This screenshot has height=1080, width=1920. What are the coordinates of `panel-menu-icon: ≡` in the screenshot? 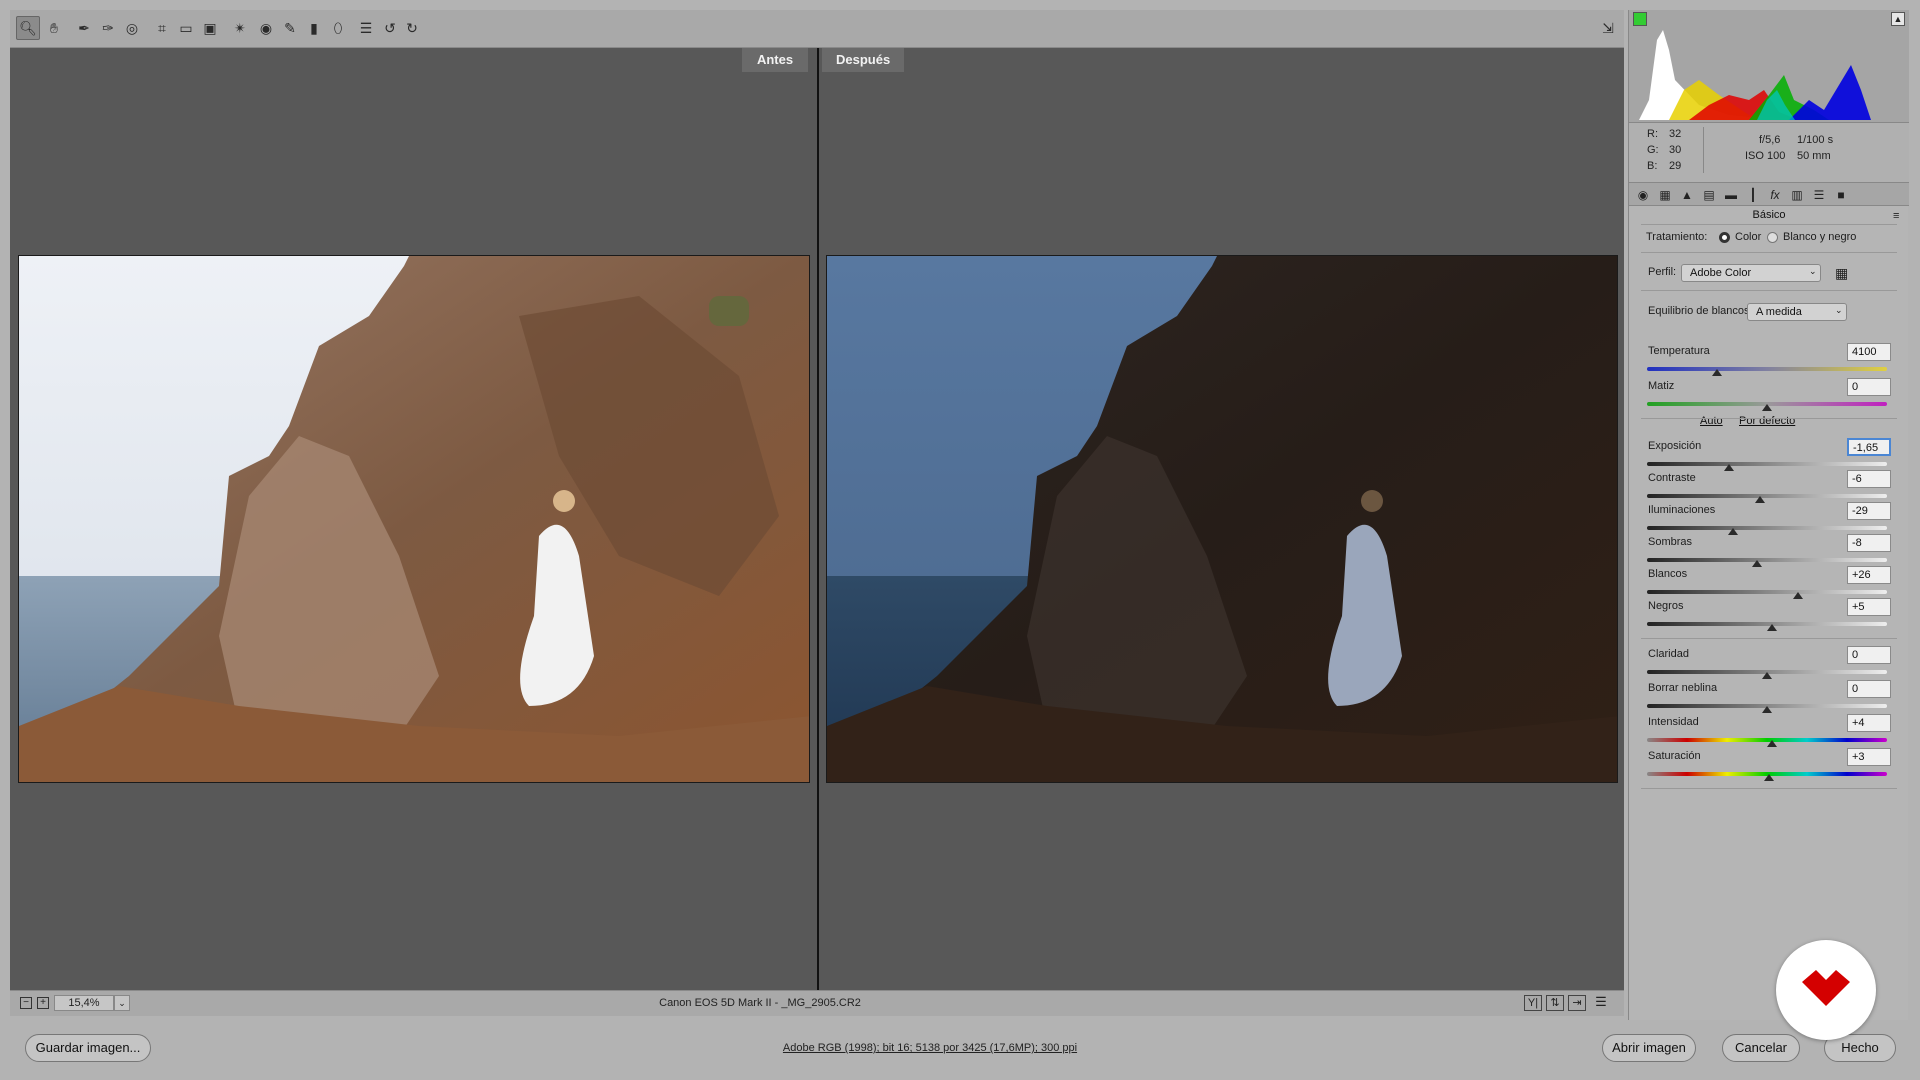 It's located at (1896, 216).